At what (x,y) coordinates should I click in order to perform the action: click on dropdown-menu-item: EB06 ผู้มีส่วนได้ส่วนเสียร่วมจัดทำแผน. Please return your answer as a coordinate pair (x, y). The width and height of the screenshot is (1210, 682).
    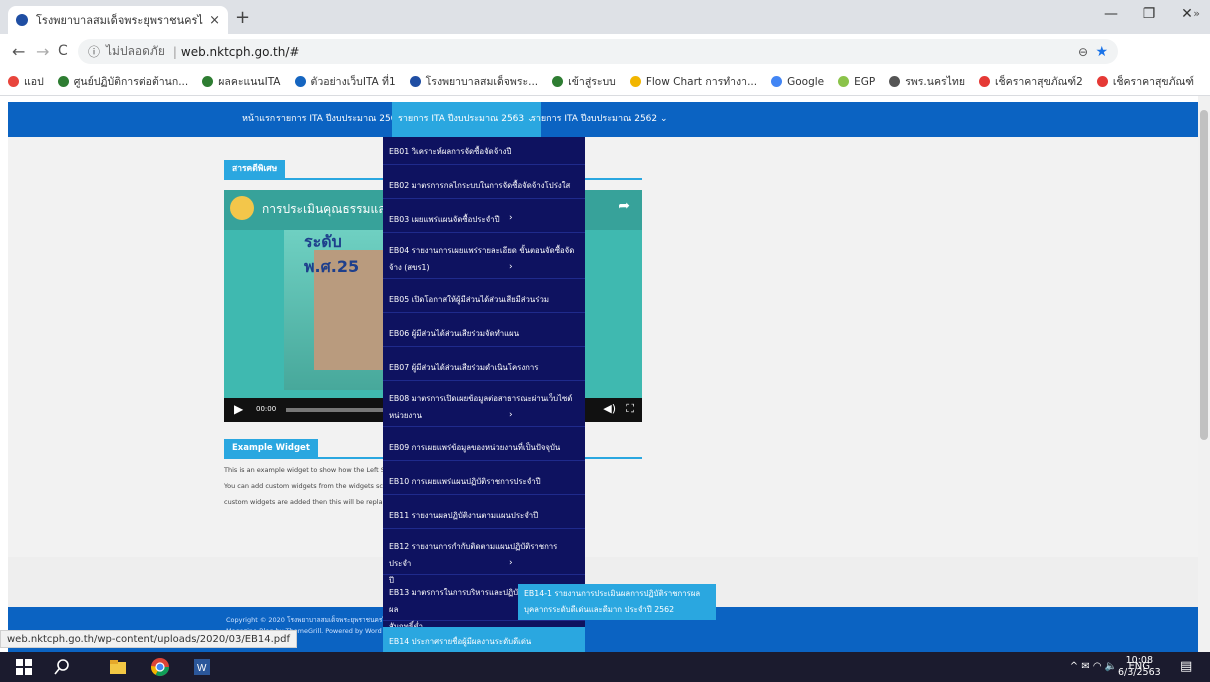
    Looking at the image, I should click on (484, 333).